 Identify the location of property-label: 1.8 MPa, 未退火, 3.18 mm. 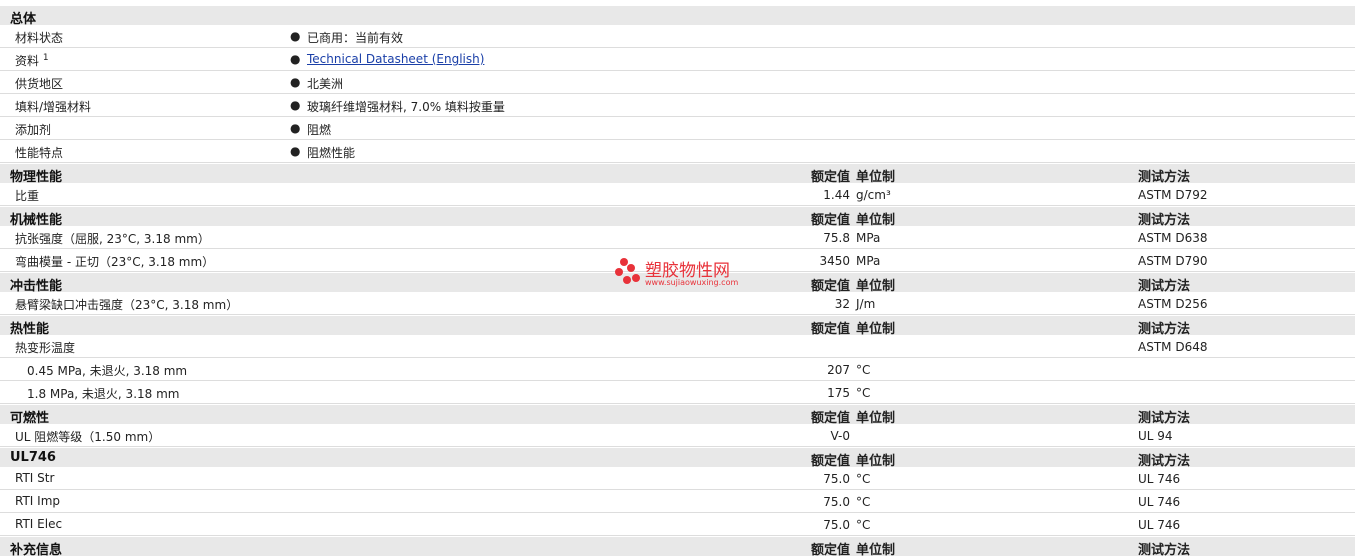
(103, 394).